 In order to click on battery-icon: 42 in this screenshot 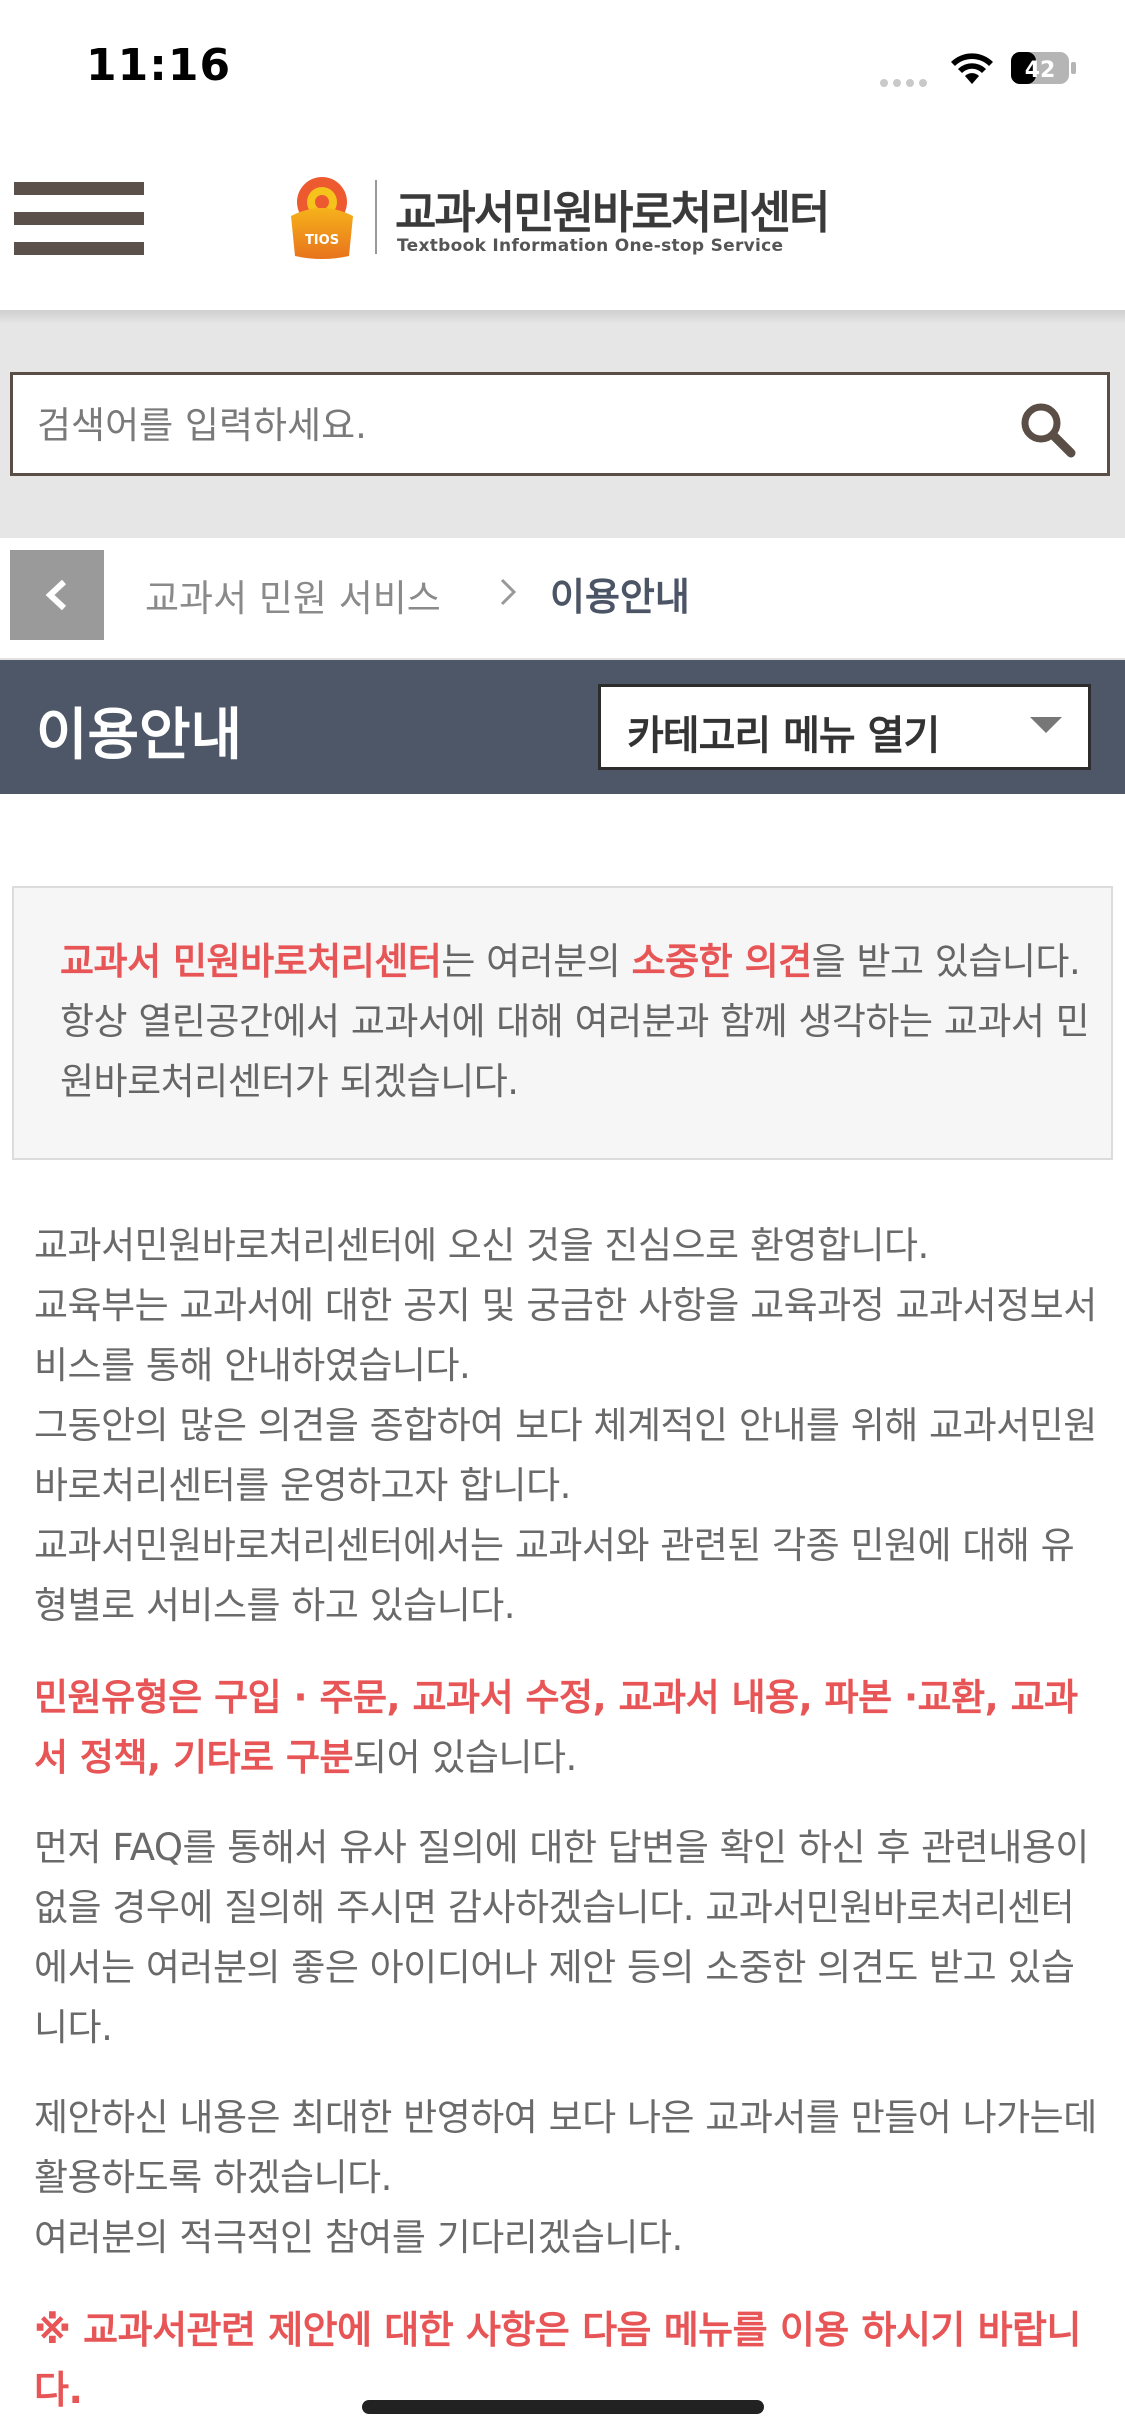, I will do `click(1043, 68)`.